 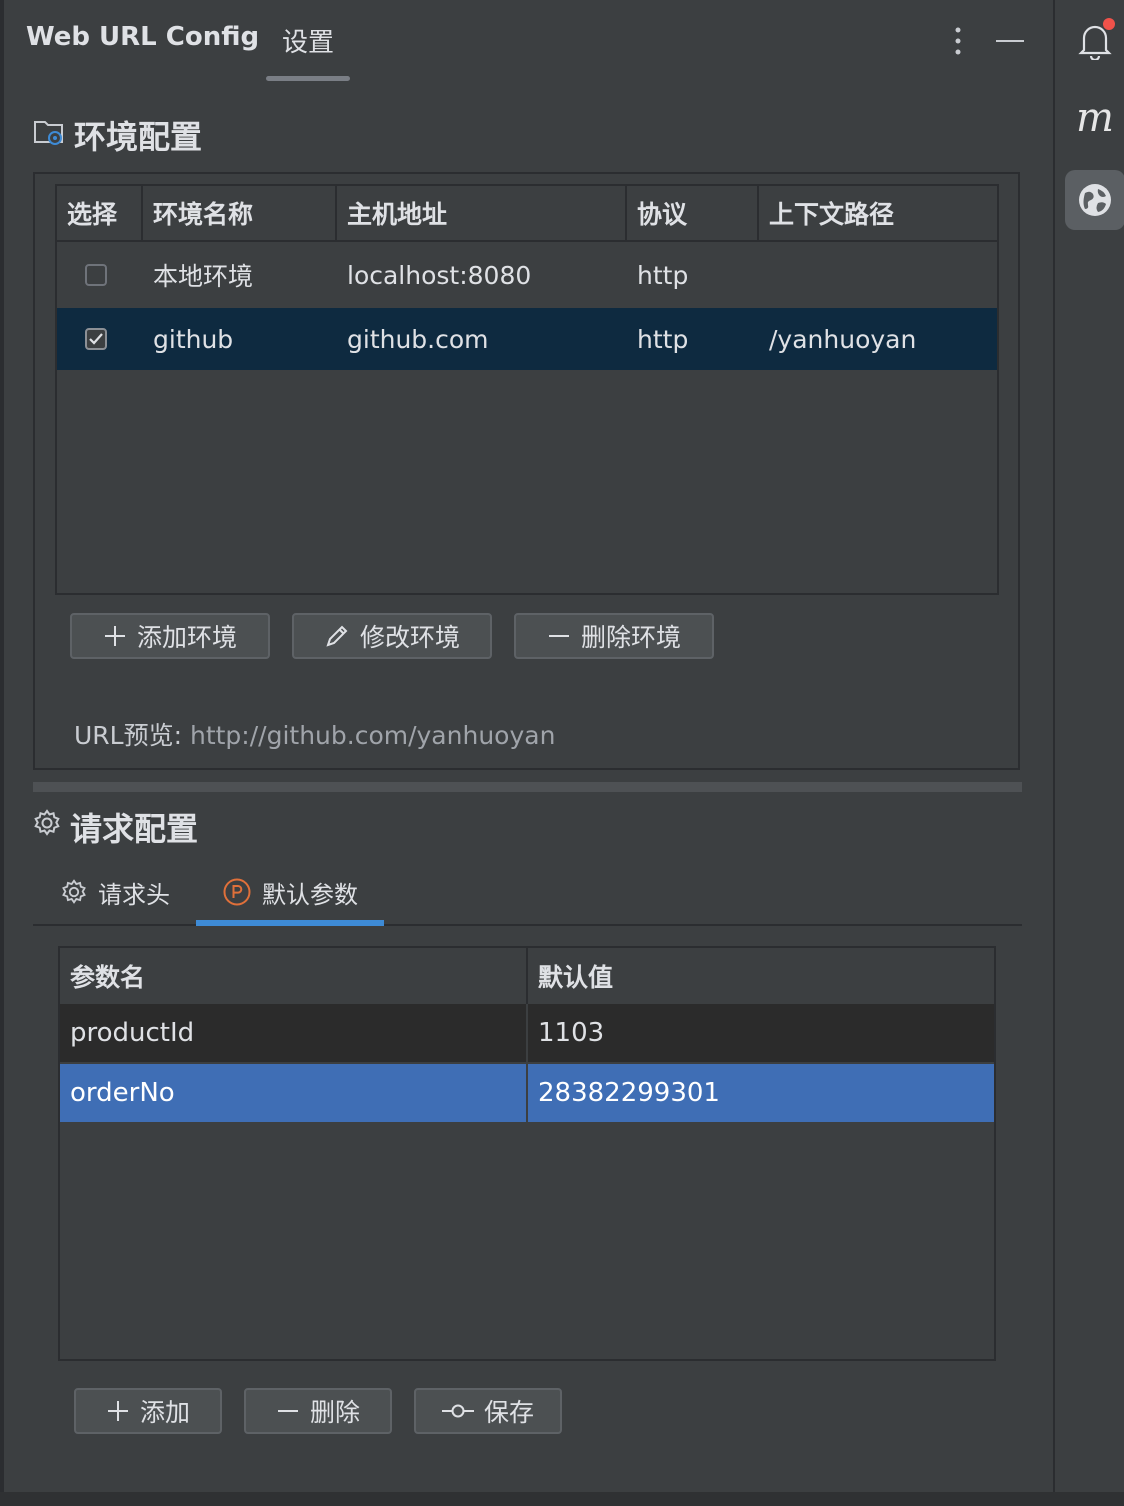 I want to click on tab-request-headers: 请求头, so click(x=115, y=892).